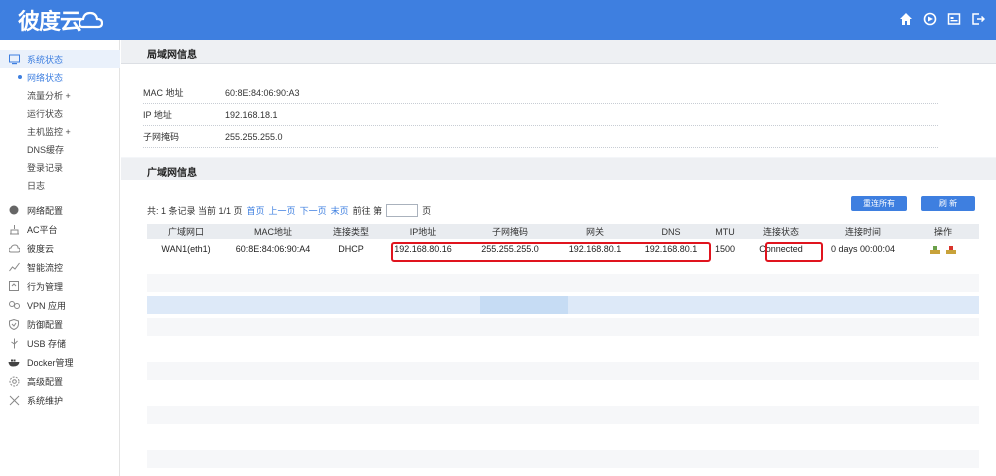 The height and width of the screenshot is (476, 996). What do you see at coordinates (46, 149) in the screenshot?
I see `sub-item-label: DNS缓存` at bounding box center [46, 149].